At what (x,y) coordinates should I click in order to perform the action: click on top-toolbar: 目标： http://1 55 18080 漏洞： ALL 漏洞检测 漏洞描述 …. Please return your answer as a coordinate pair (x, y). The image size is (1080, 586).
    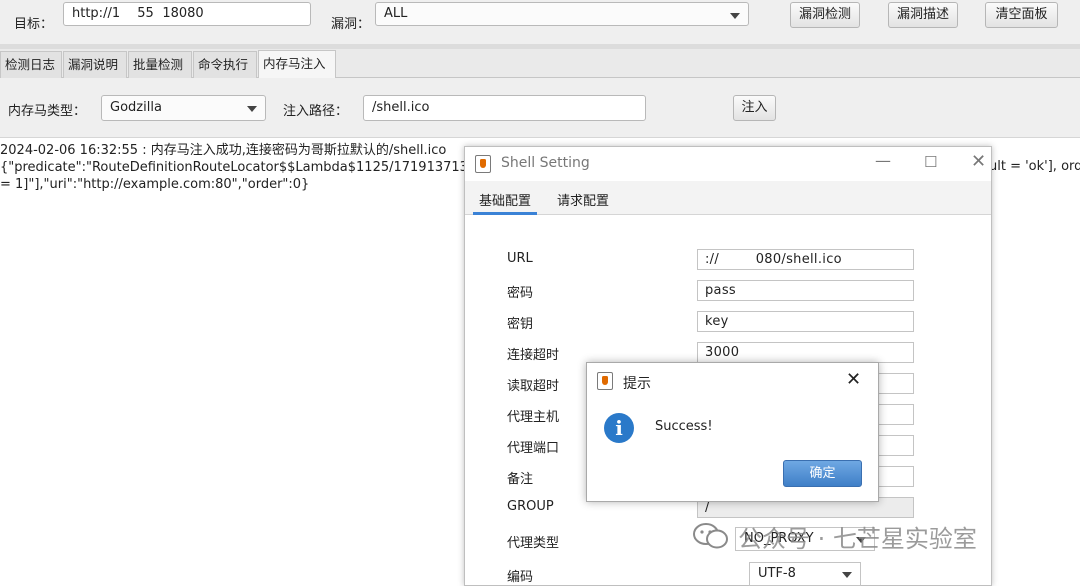
    Looking at the image, I should click on (540, 22).